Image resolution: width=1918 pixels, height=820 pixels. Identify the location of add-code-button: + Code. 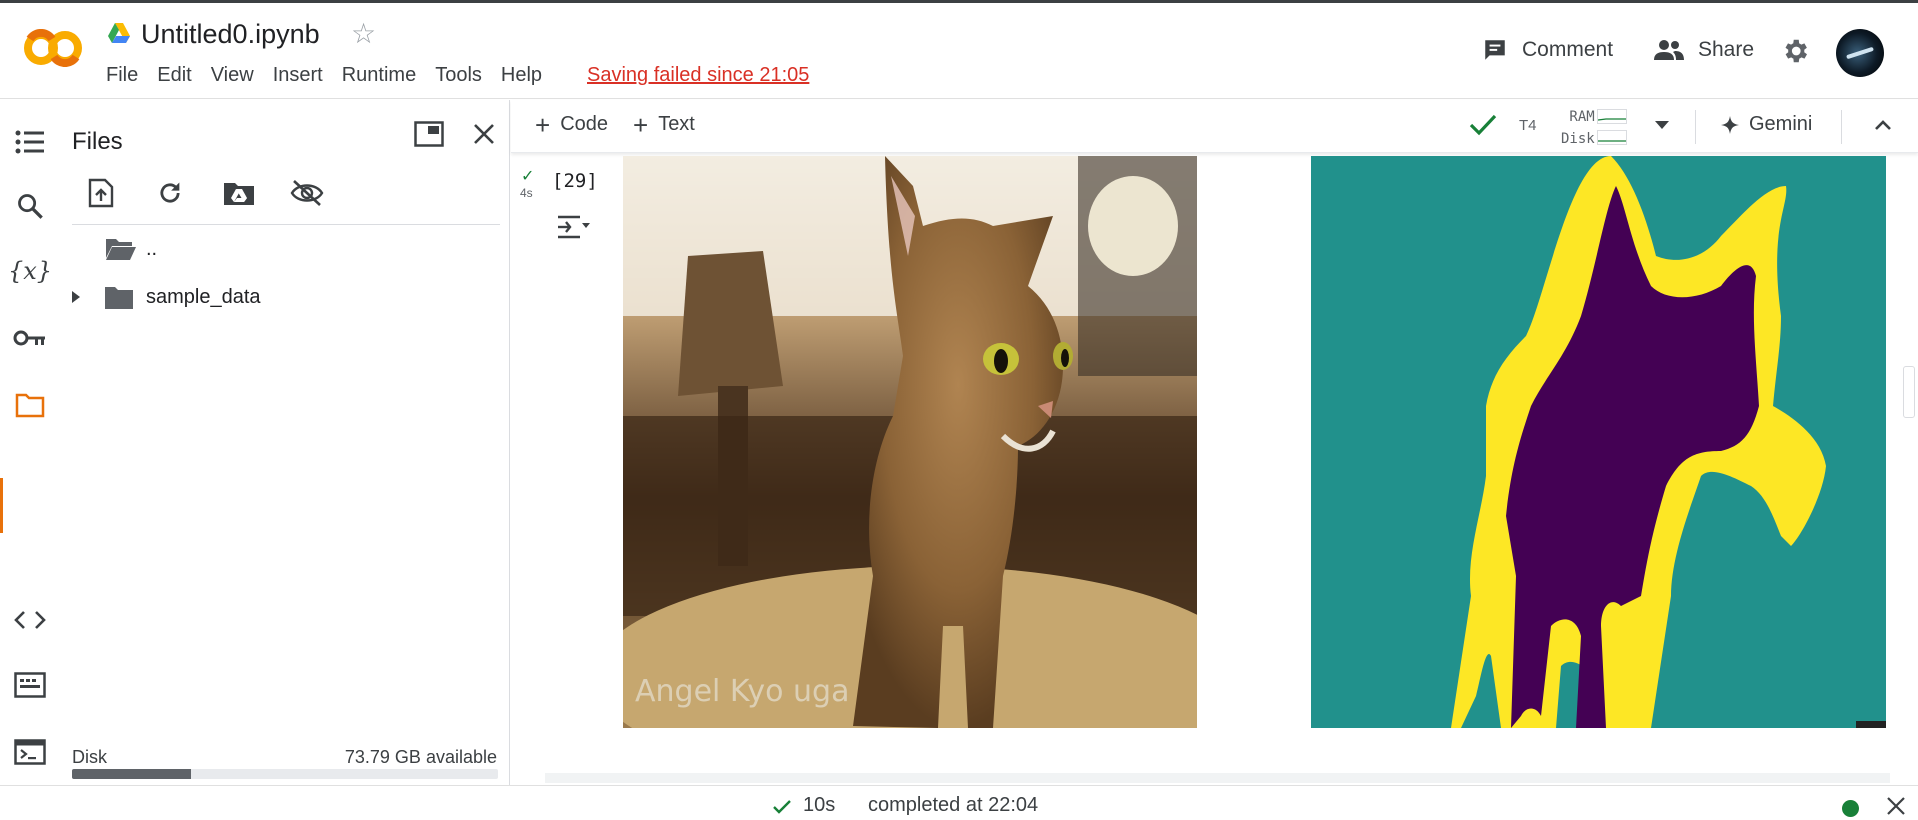
(571, 124).